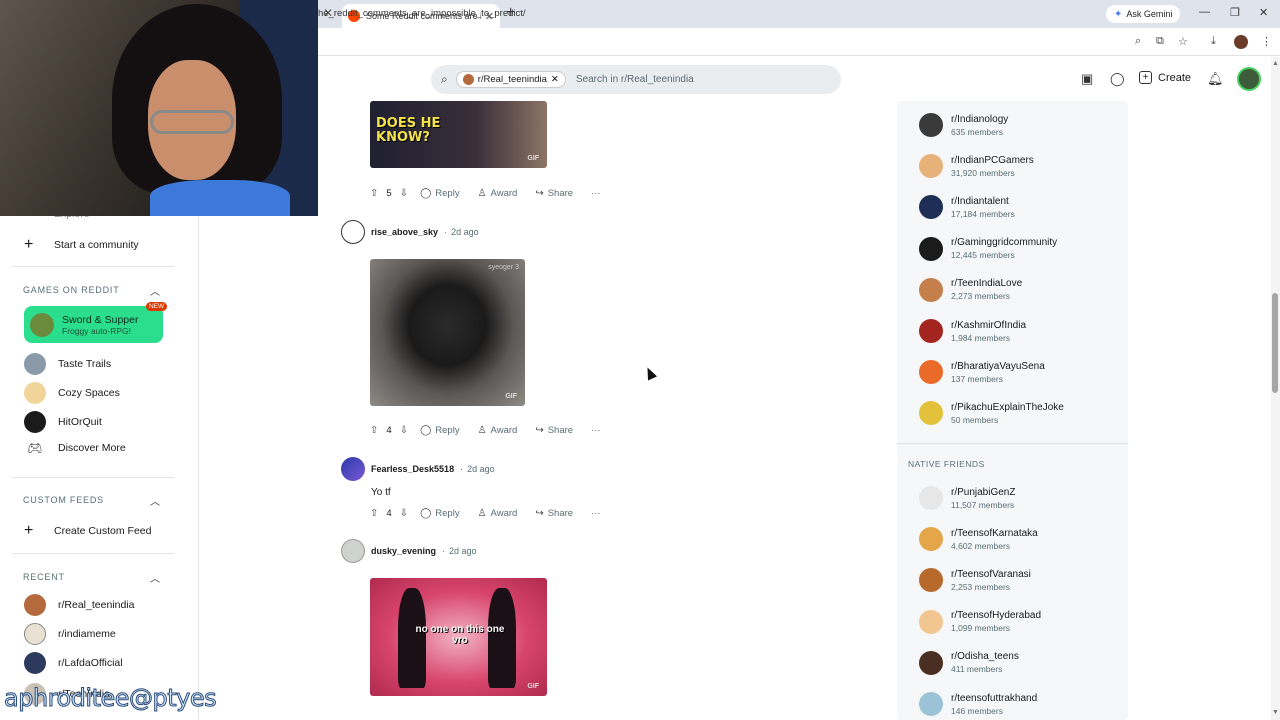 The image size is (1280, 720). Describe the element at coordinates (70, 634) in the screenshot. I see `sidebar-item-recent: r/indiameme` at that location.